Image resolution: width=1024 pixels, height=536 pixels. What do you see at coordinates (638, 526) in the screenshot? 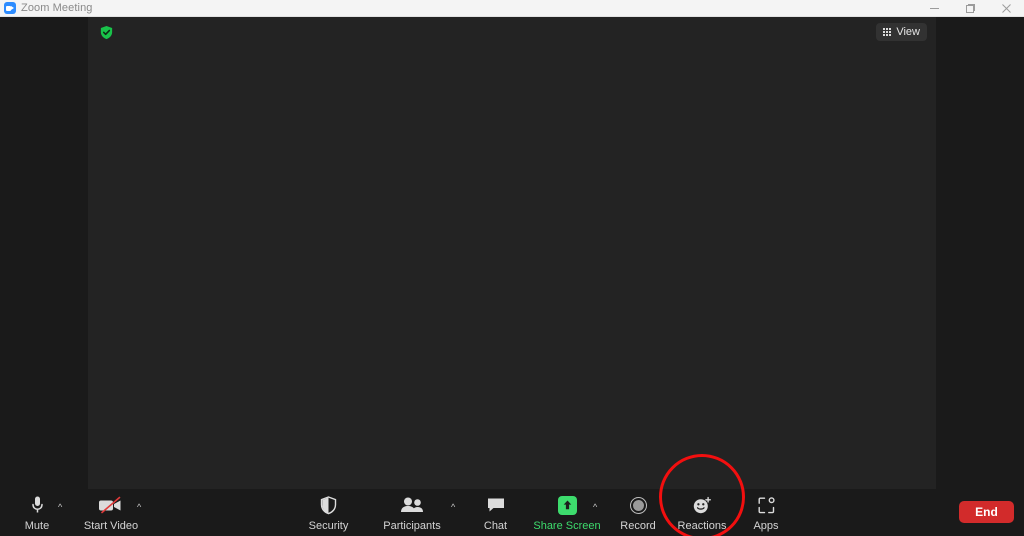
I see `toolbar-label-record: Record` at bounding box center [638, 526].